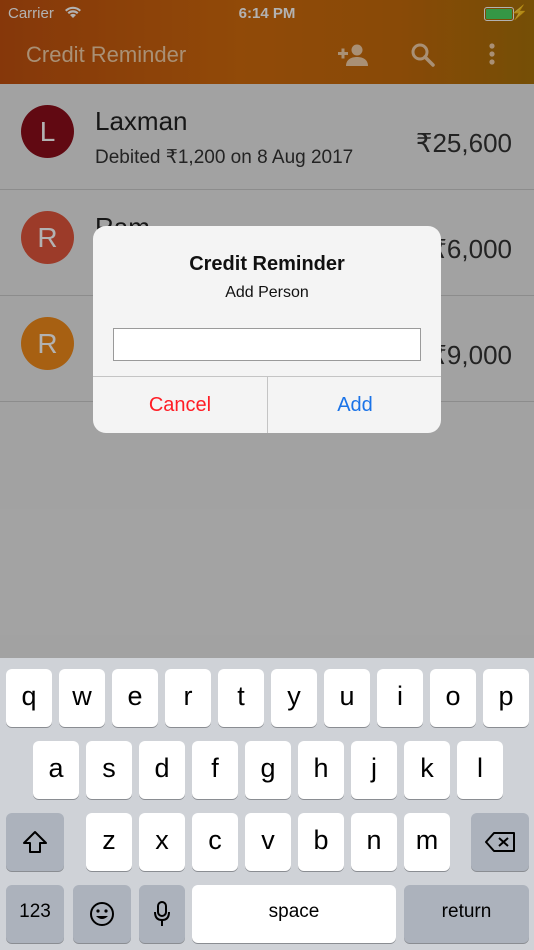 This screenshot has height=950, width=534. I want to click on key-c: c, so click(215, 842).